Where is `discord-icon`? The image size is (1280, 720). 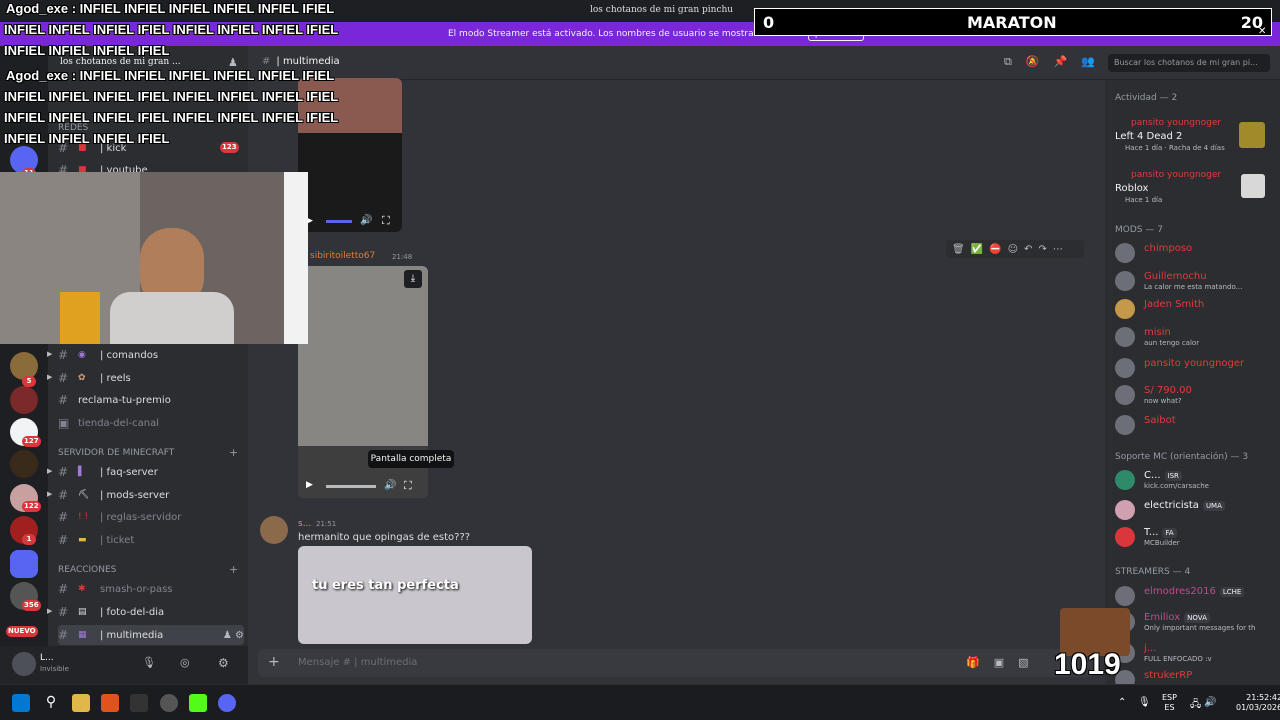 discord-icon is located at coordinates (227, 703).